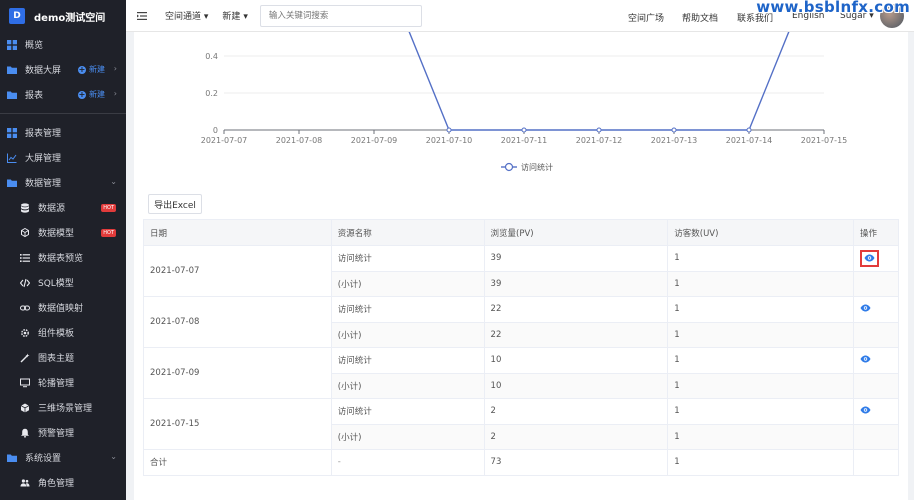 The image size is (914, 500). I want to click on sidebar-item-data-5: 组件模板, so click(63, 332).